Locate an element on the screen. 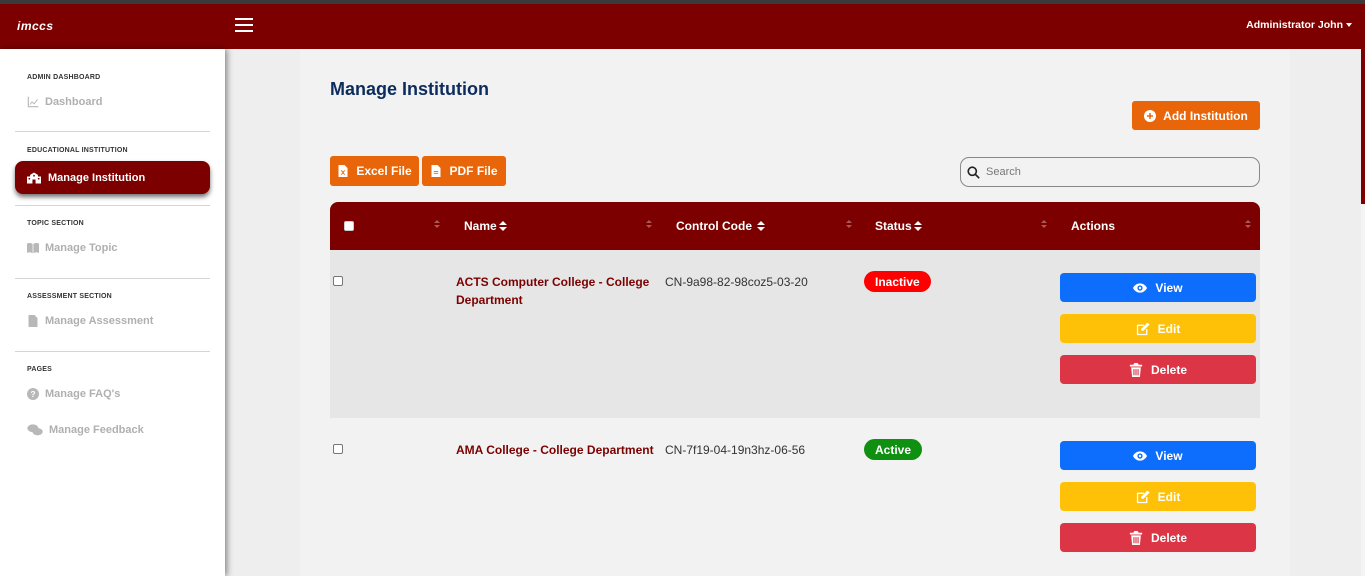  institution-name: AMA College - College Department is located at coordinates (555, 450).